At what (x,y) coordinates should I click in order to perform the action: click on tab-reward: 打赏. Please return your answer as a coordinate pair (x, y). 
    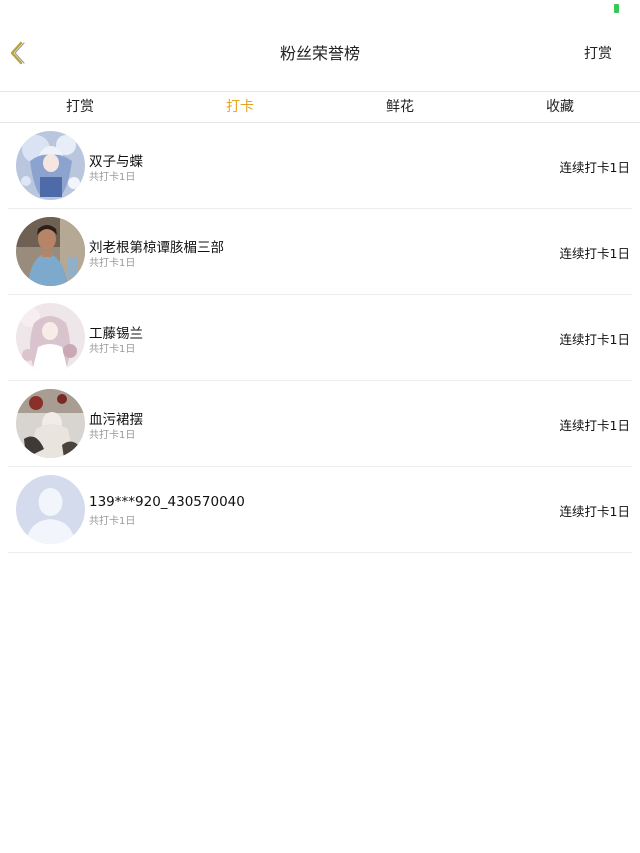
    Looking at the image, I should click on (80, 107).